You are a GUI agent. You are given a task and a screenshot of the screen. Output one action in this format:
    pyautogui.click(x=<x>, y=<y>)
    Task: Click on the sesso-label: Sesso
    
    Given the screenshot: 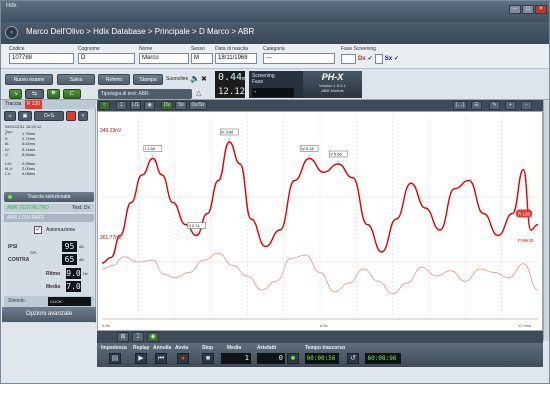 What is the action you would take?
    pyautogui.click(x=198, y=49)
    